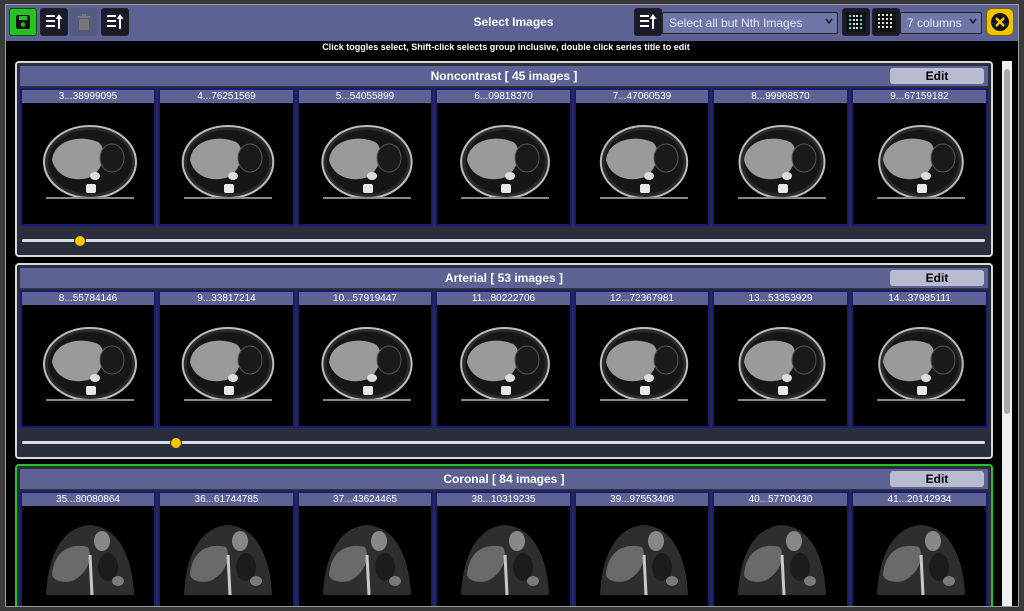 This screenshot has width=1024, height=611. I want to click on columns-narrow-button, so click(856, 22).